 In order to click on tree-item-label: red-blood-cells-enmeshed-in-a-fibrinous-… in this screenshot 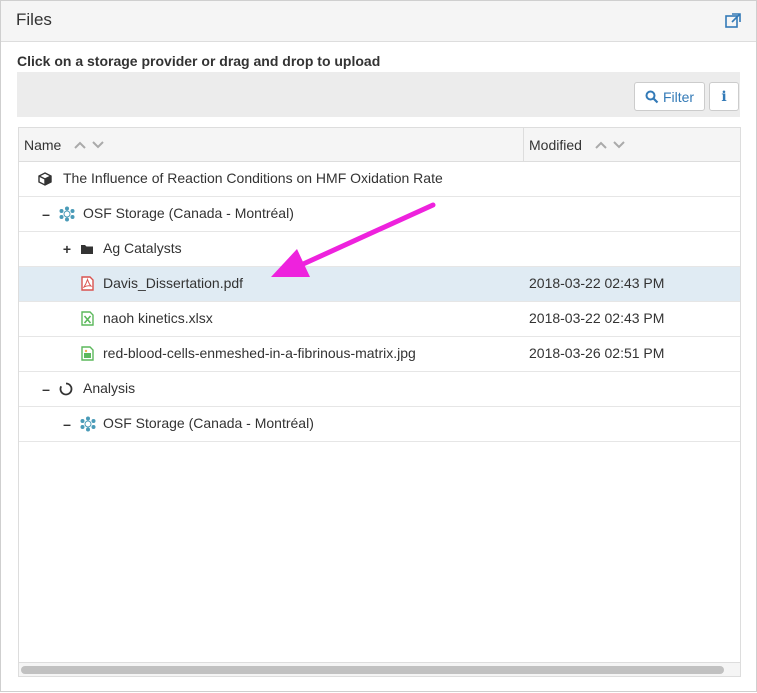, I will do `click(259, 353)`.